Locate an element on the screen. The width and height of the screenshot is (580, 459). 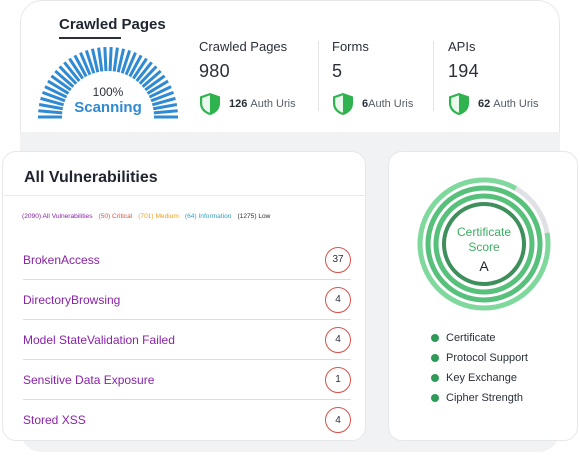
legend-entry: (50) Critical is located at coordinates (115, 216).